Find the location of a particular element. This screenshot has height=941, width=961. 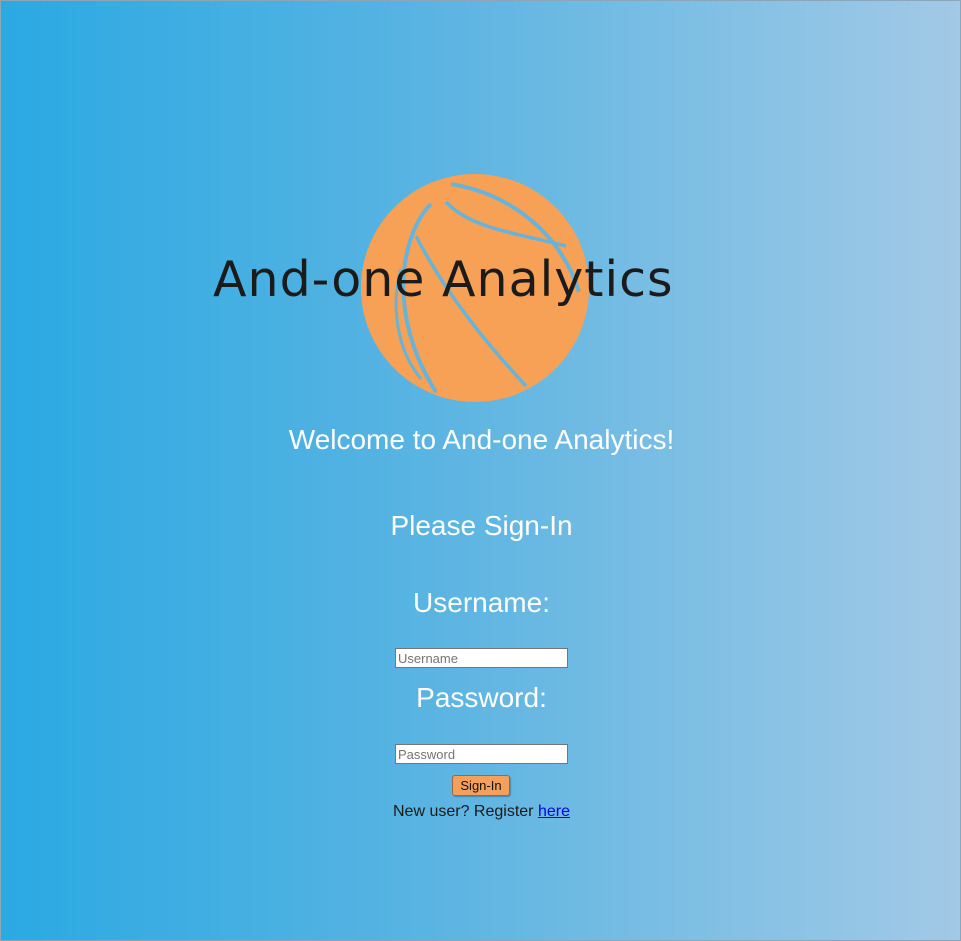

sign-in-heading: Please Sign-In is located at coordinates (481, 525).